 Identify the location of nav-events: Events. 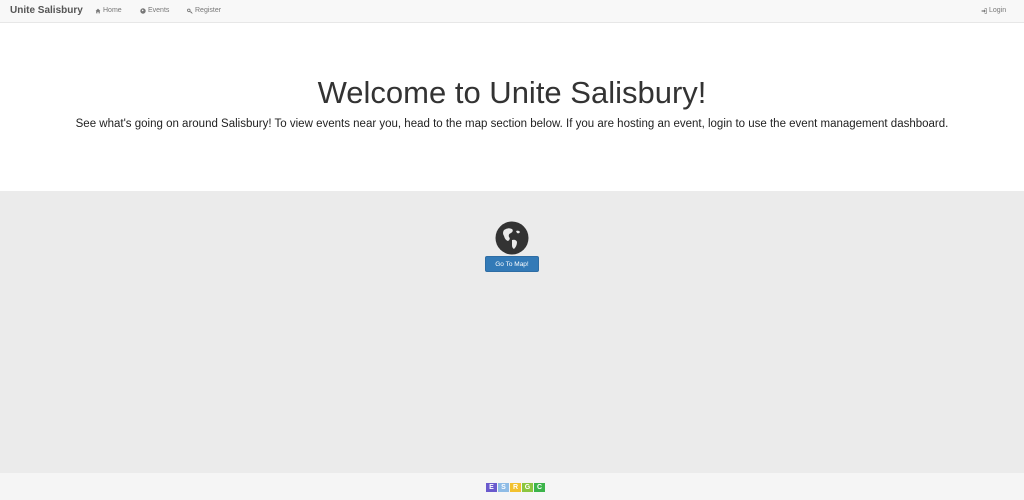
(154, 10).